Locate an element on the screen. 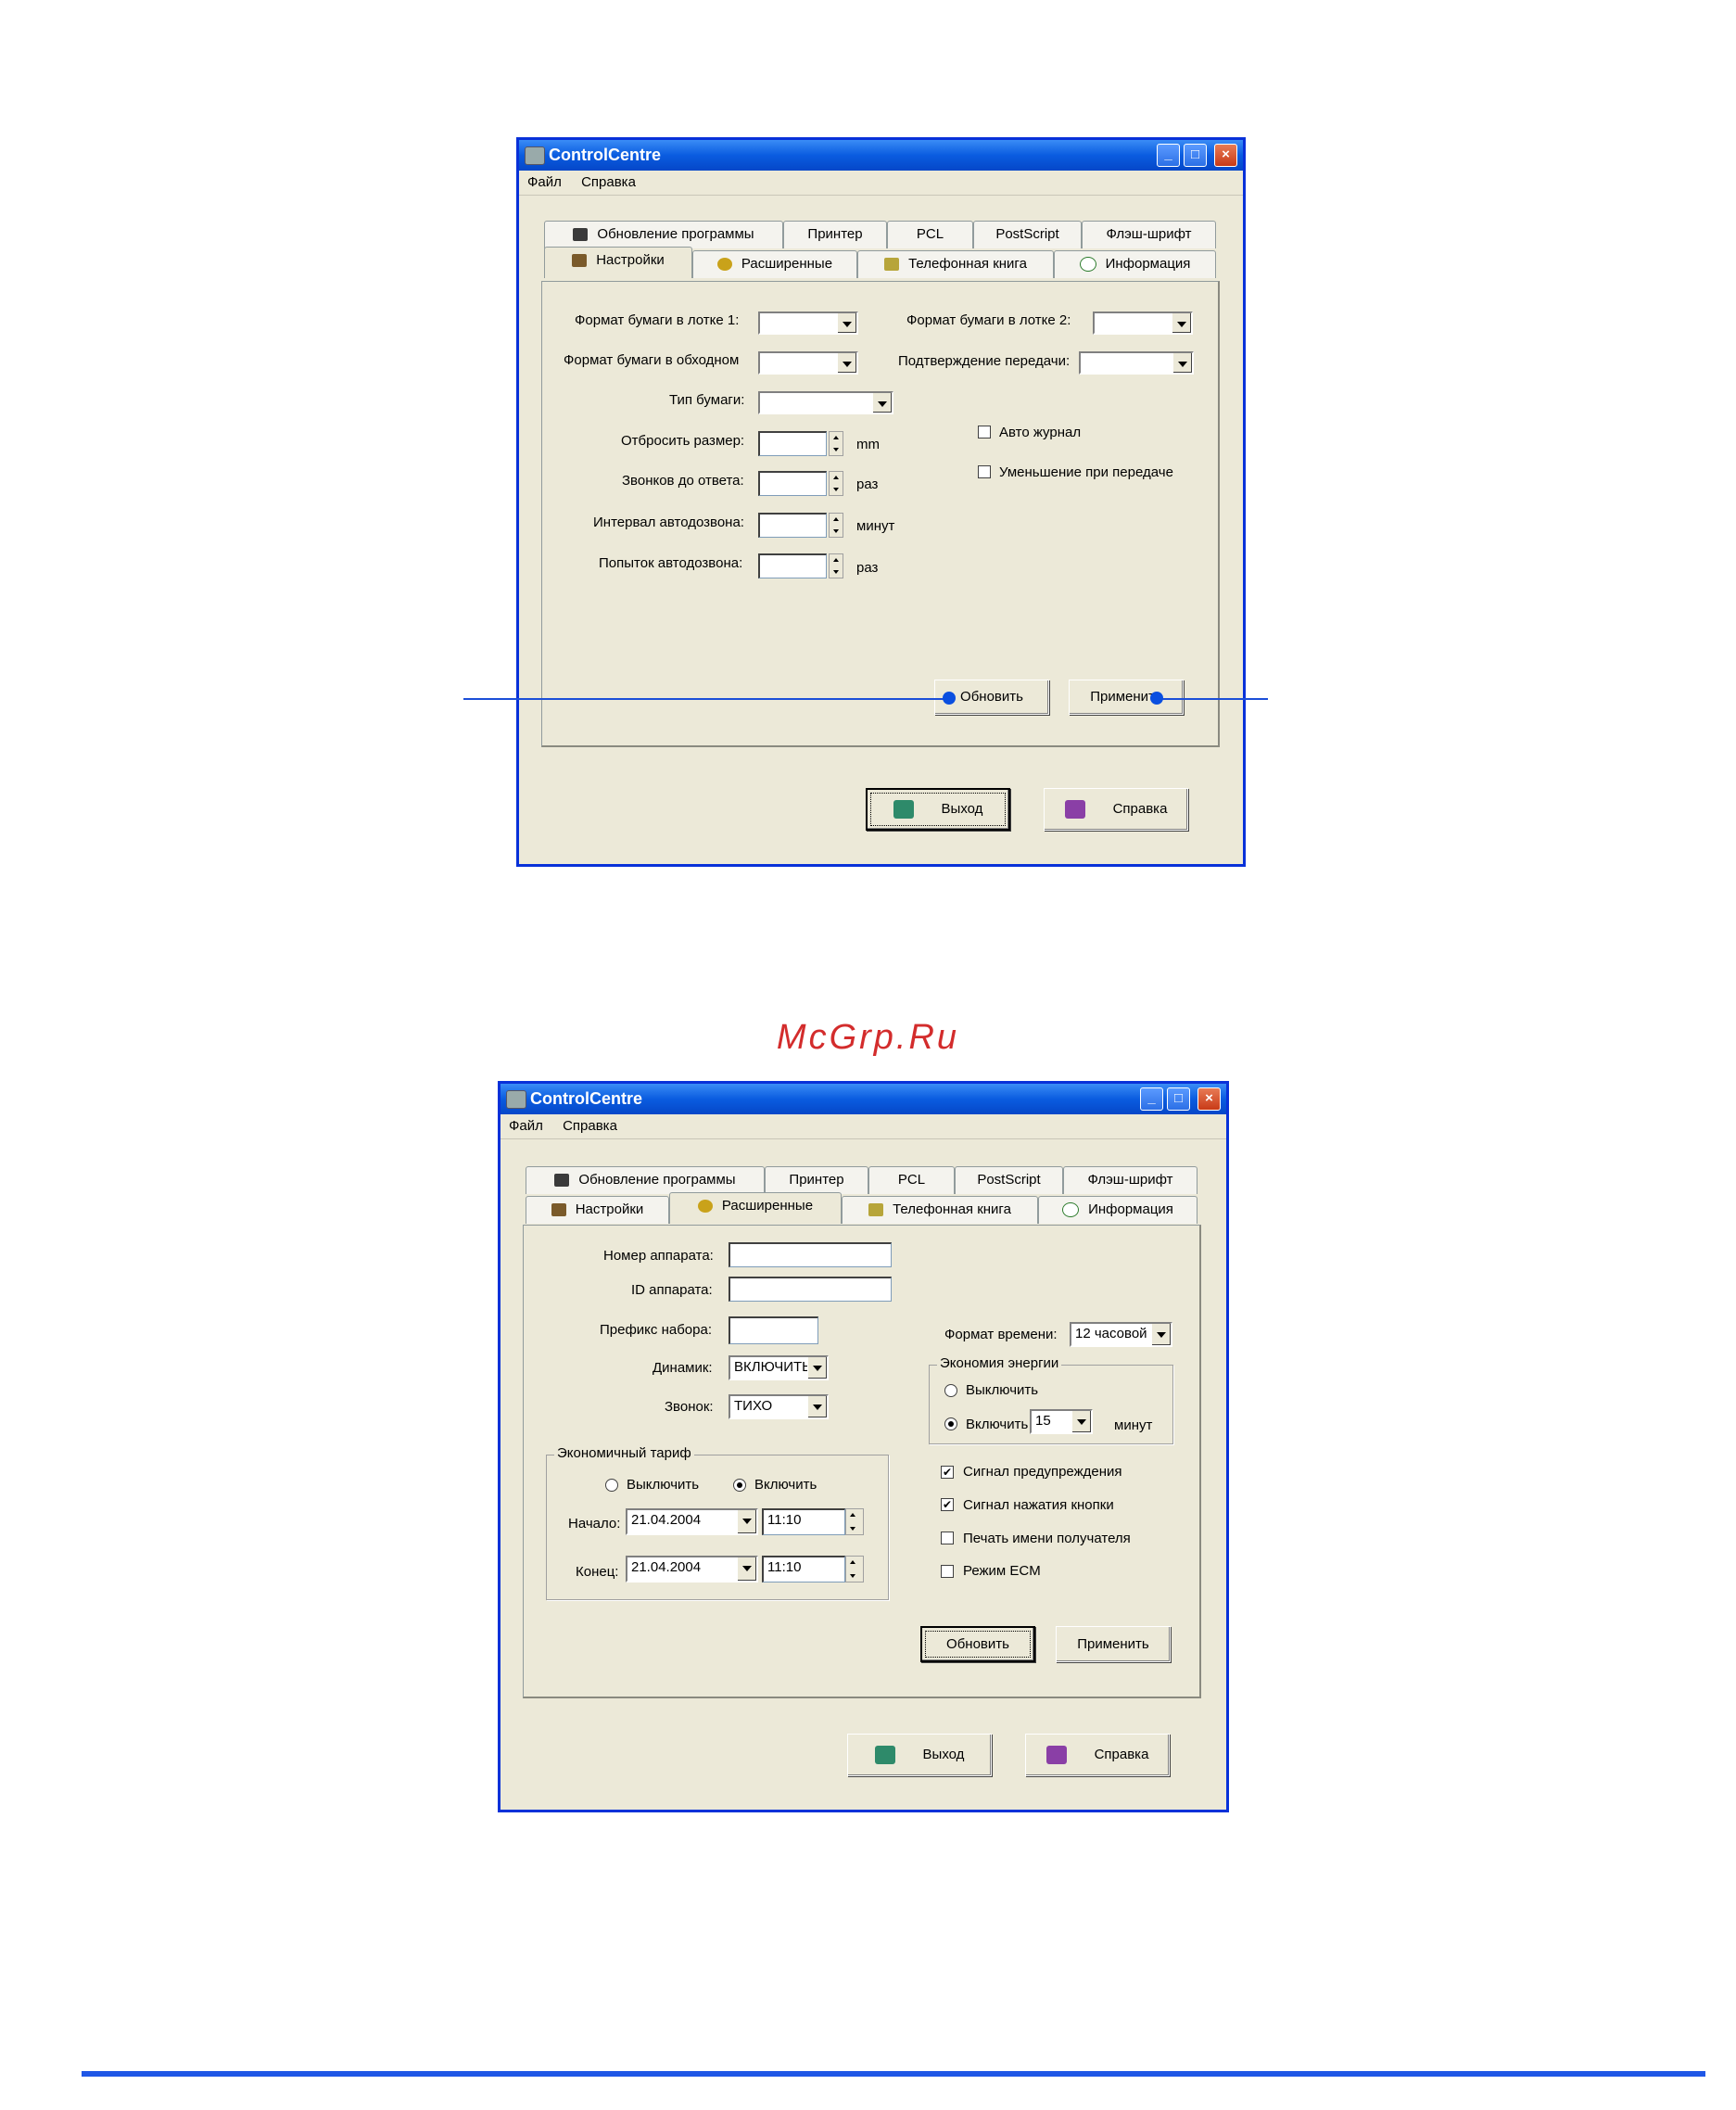  redial-attempts-label: Попыток автодозвона: is located at coordinates (671, 563).